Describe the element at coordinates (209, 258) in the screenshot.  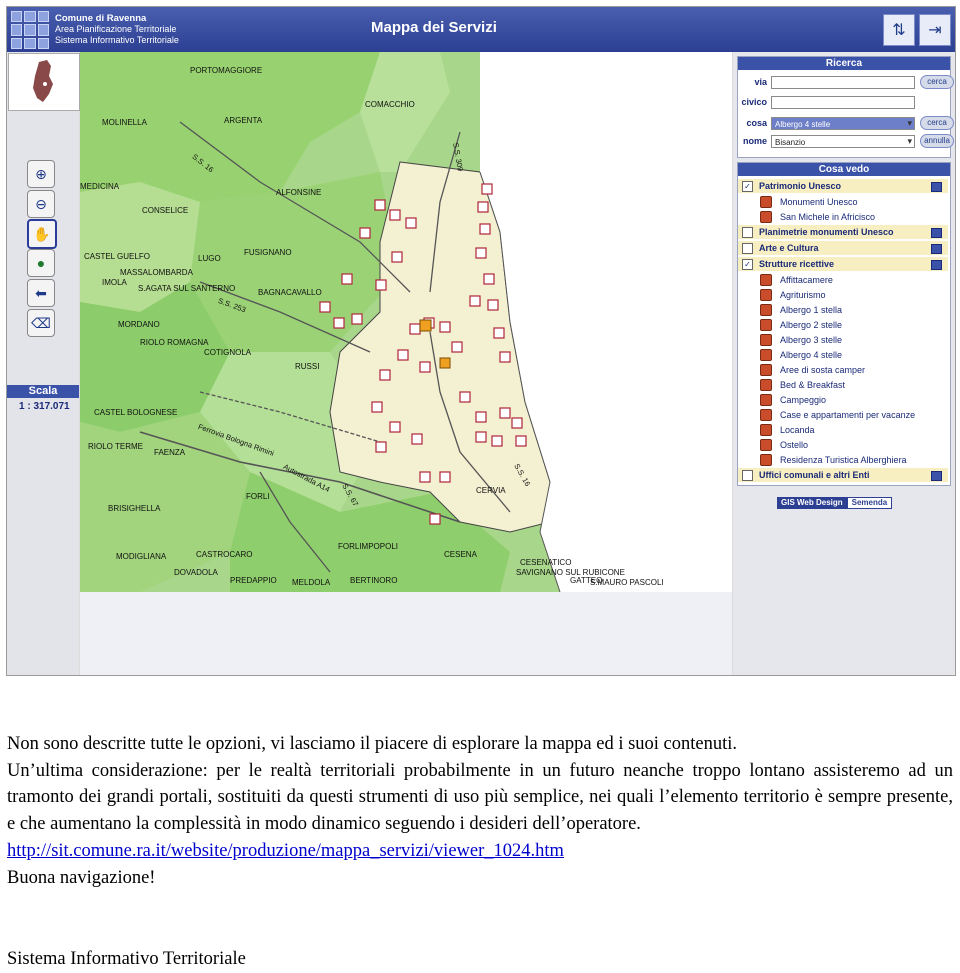
I see `map-place-label: LUGO` at that location.